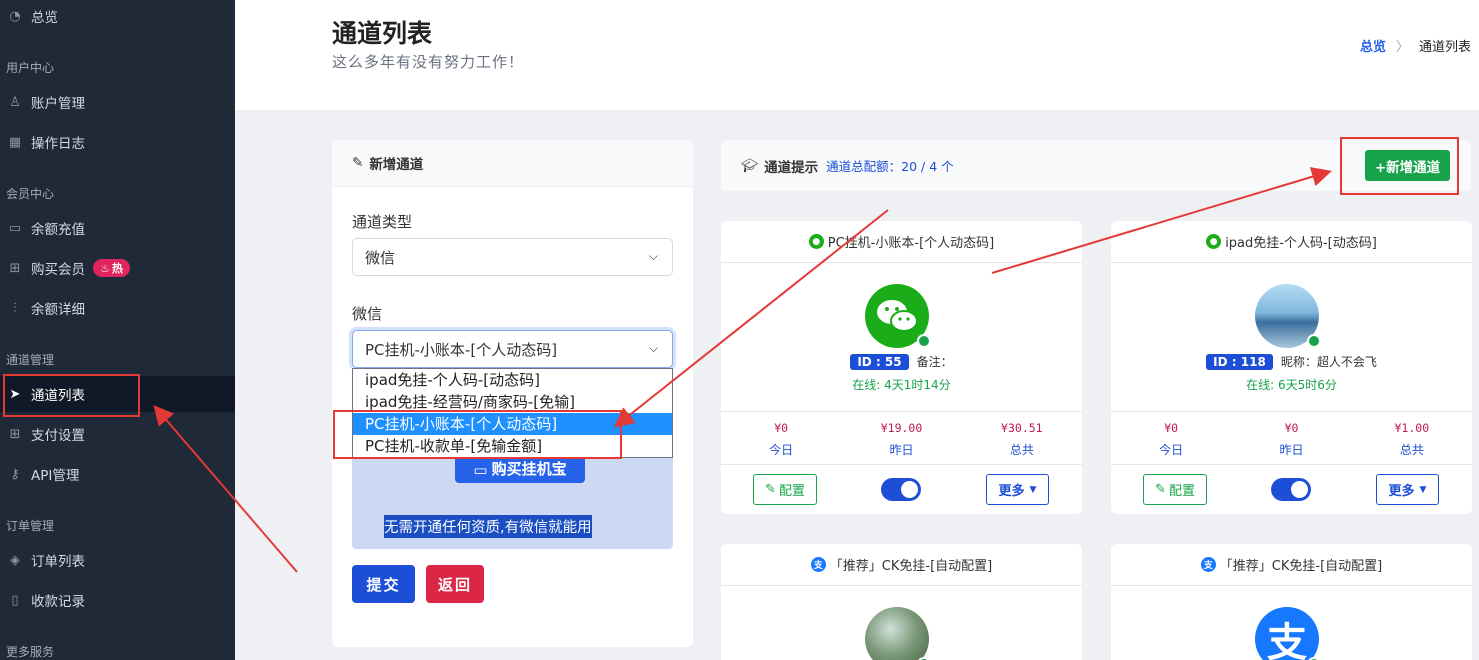 Image resolution: width=1479 pixels, height=660 pixels. What do you see at coordinates (117, 600) in the screenshot?
I see `sidebar-item-receipts: ▯ 收款记录` at bounding box center [117, 600].